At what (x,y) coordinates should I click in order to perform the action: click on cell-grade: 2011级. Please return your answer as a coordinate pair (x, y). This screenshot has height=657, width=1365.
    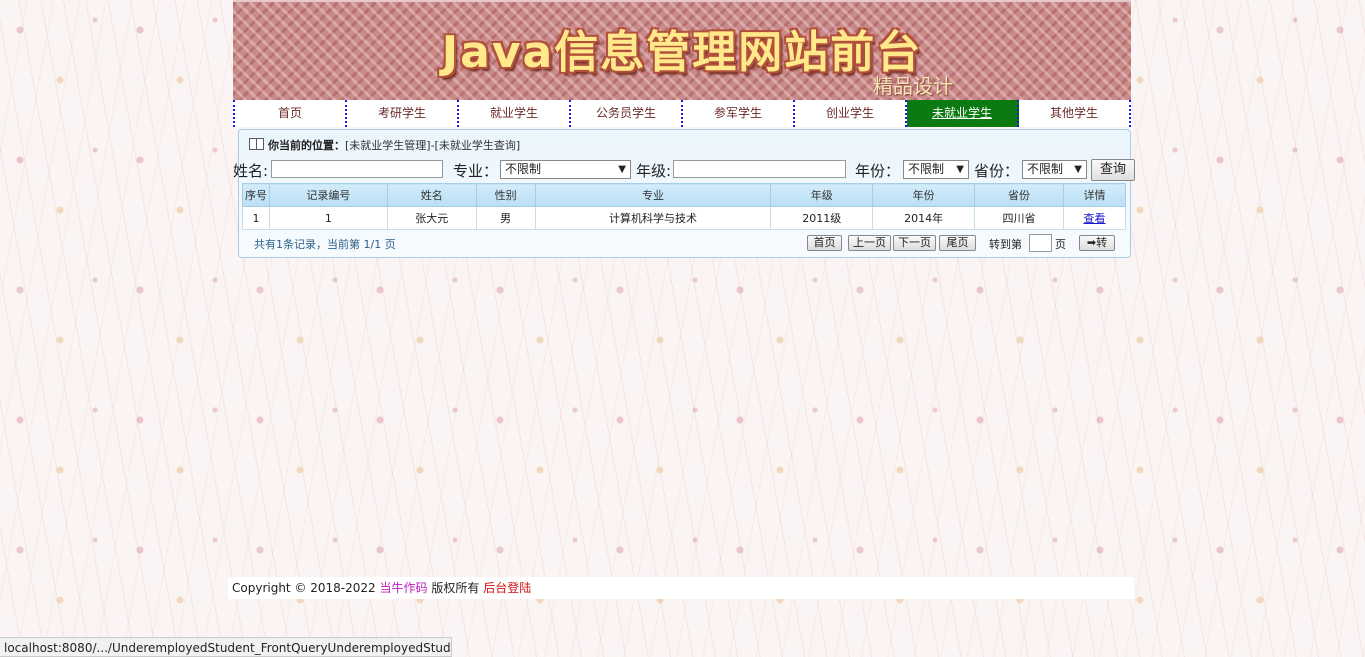
    Looking at the image, I should click on (822, 218).